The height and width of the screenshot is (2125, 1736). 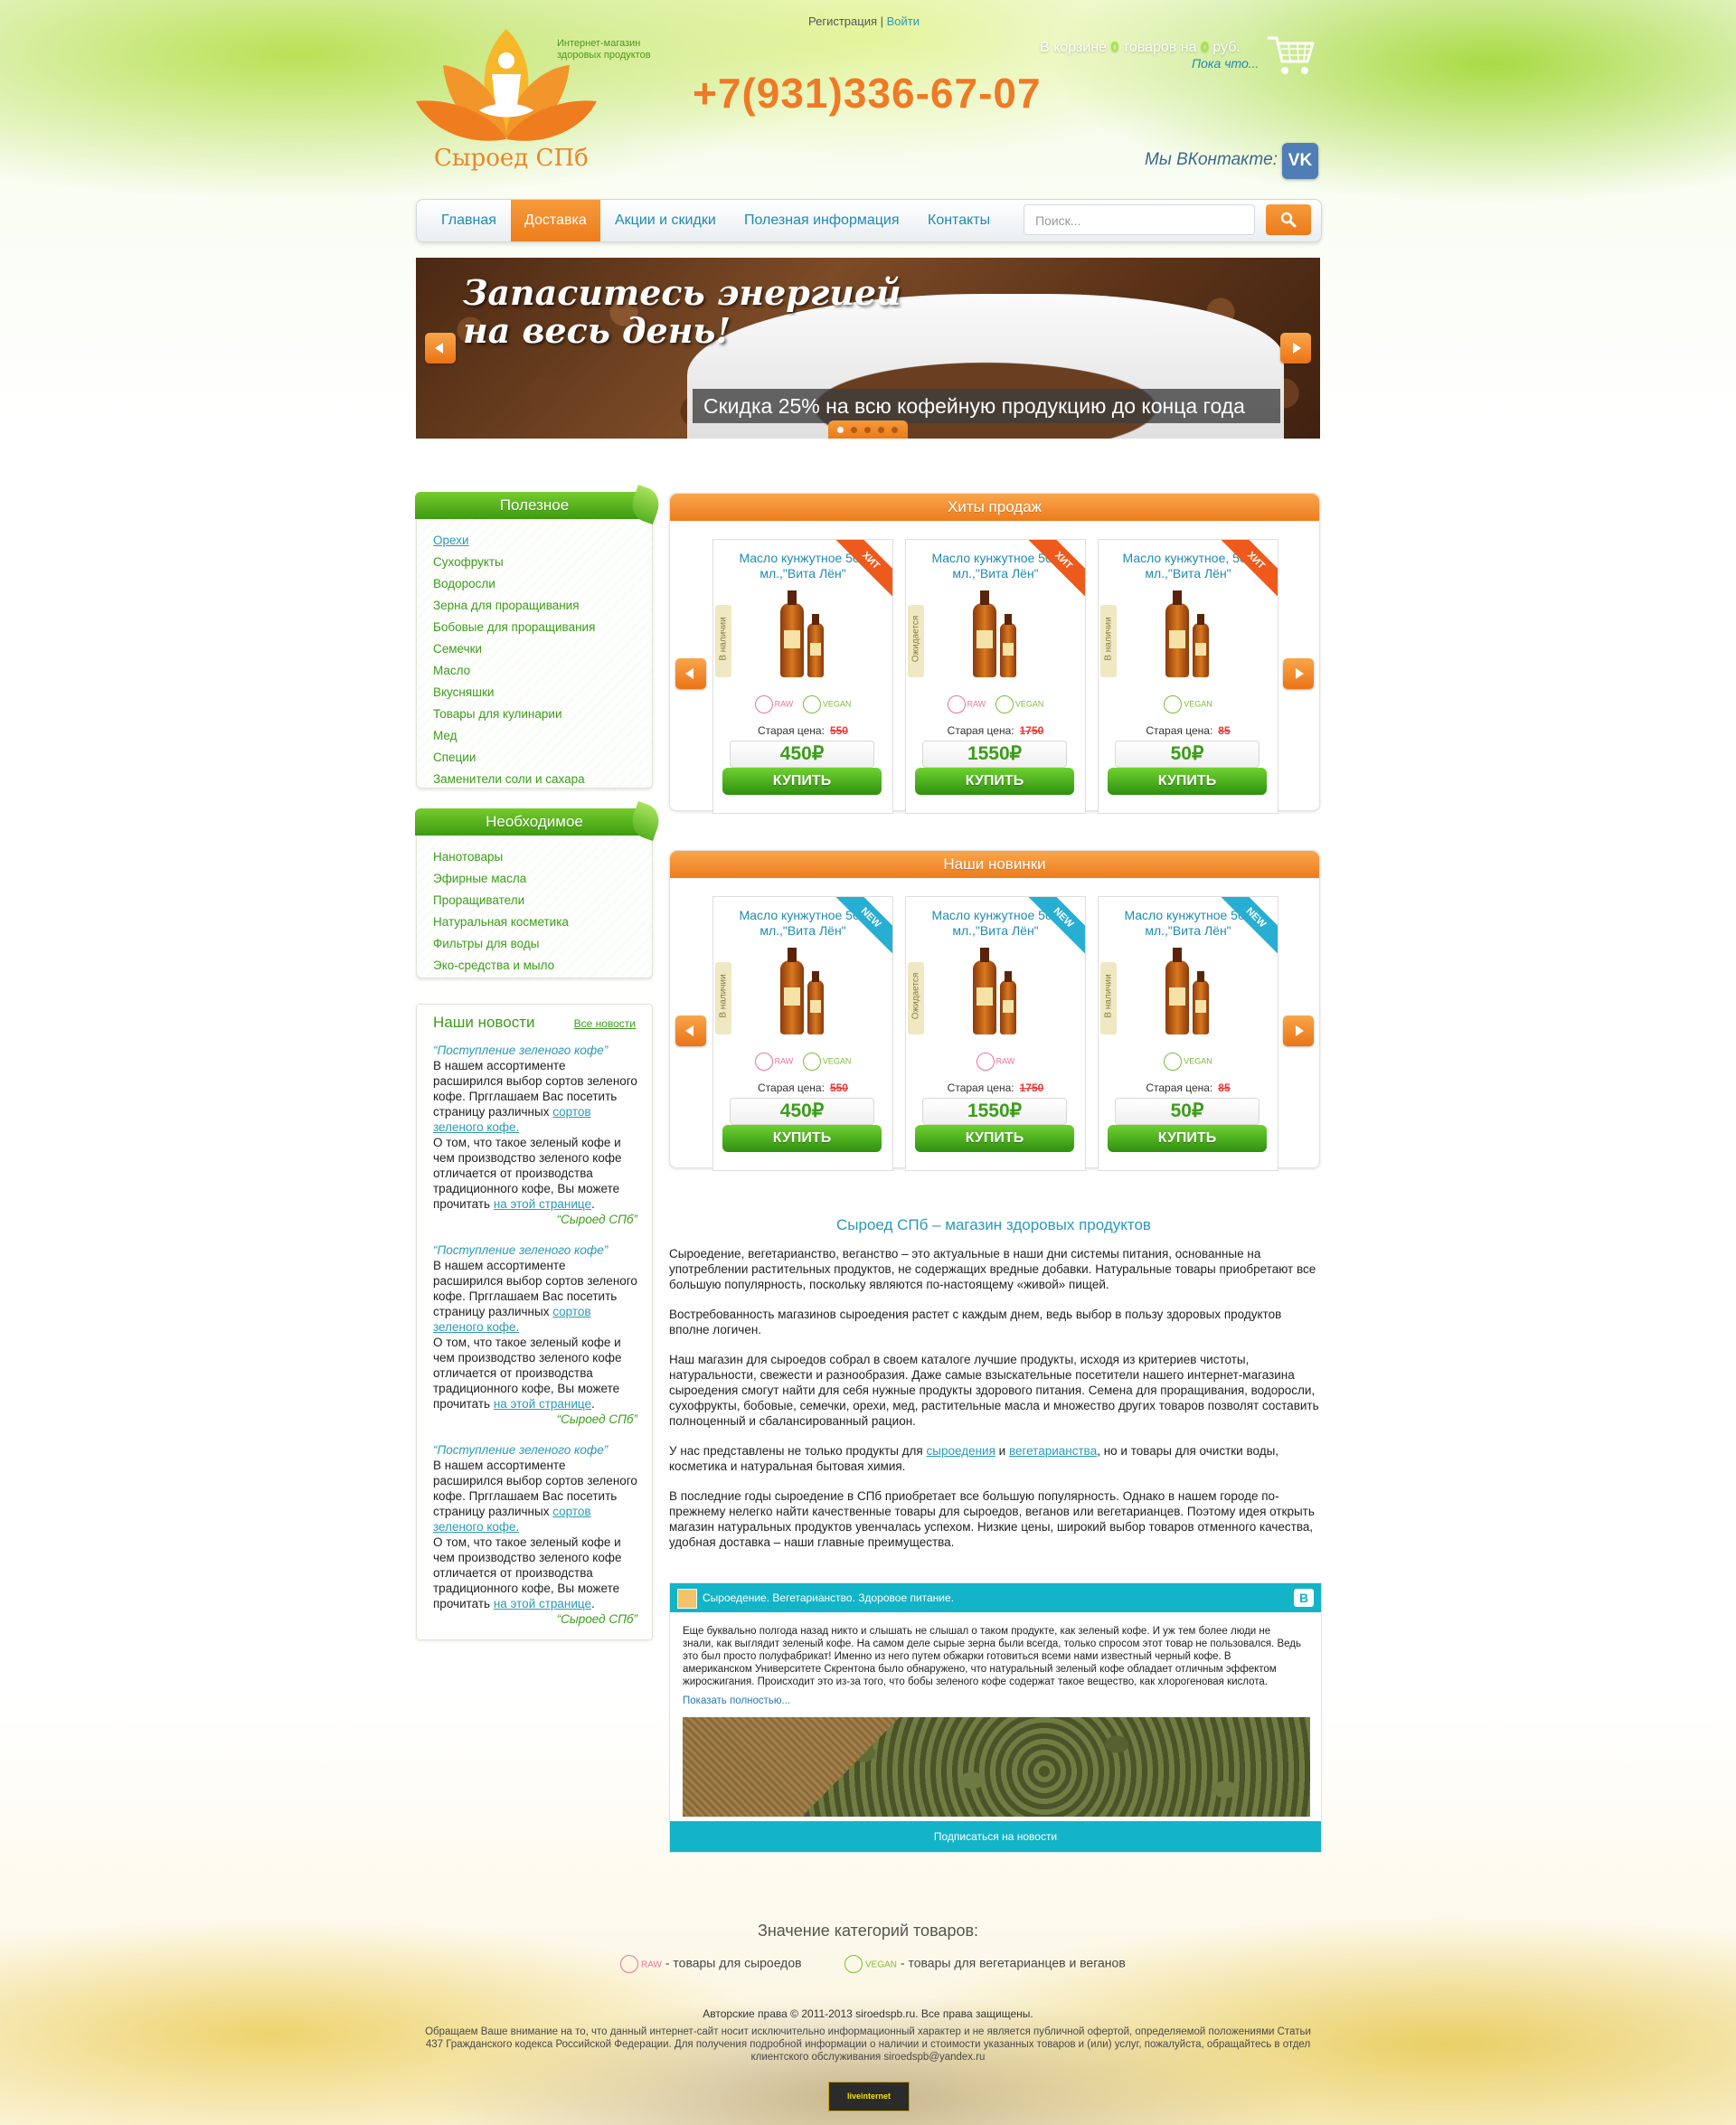 I want to click on sidebar-item-eco-soap: Эко-средства и мыло, so click(x=501, y=966).